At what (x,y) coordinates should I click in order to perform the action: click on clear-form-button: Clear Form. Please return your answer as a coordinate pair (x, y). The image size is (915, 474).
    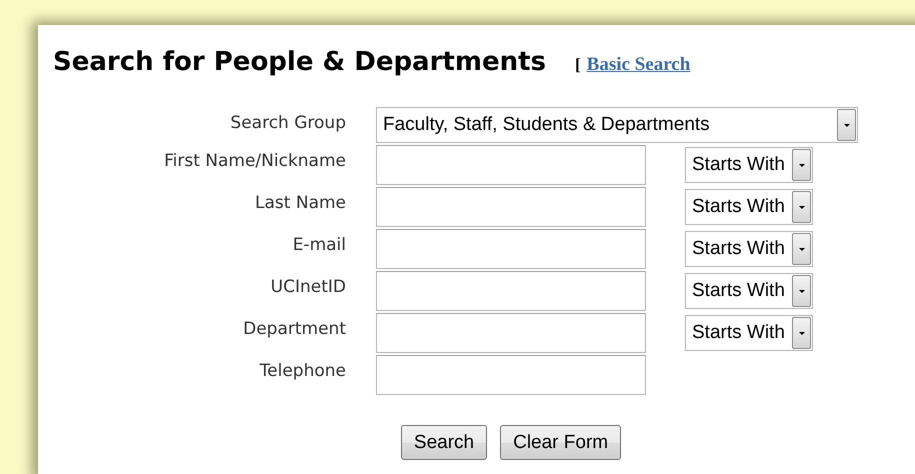
    Looking at the image, I should click on (561, 442).